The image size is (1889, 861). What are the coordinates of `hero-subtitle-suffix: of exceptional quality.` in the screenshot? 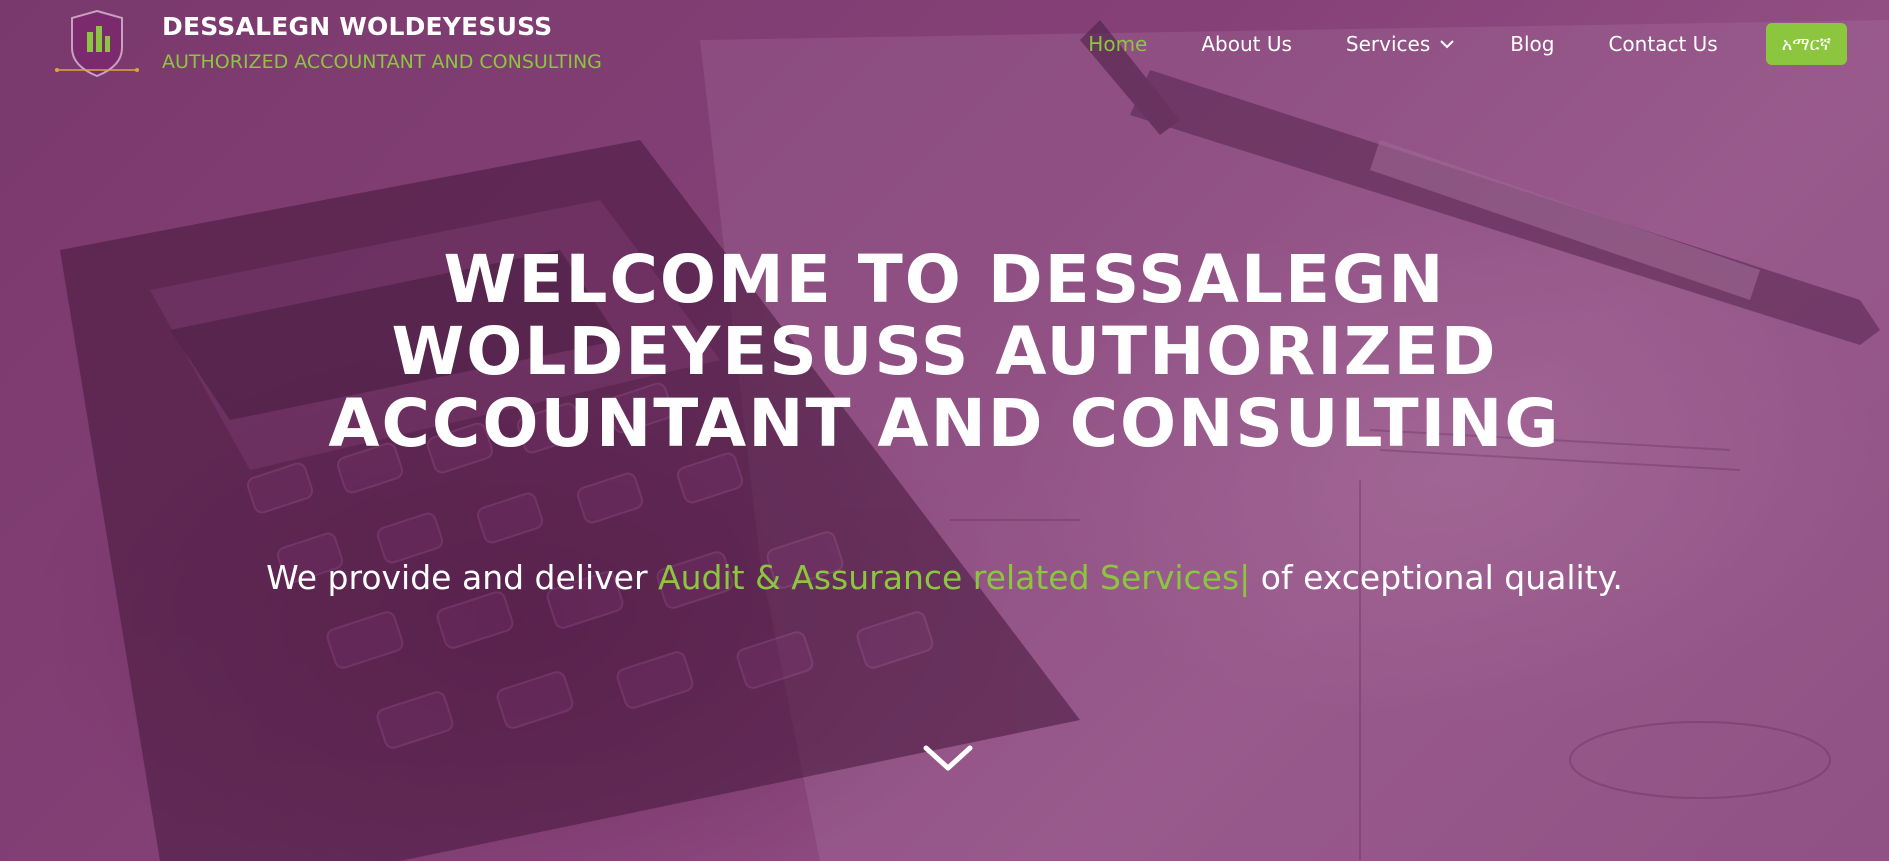 It's located at (1436, 577).